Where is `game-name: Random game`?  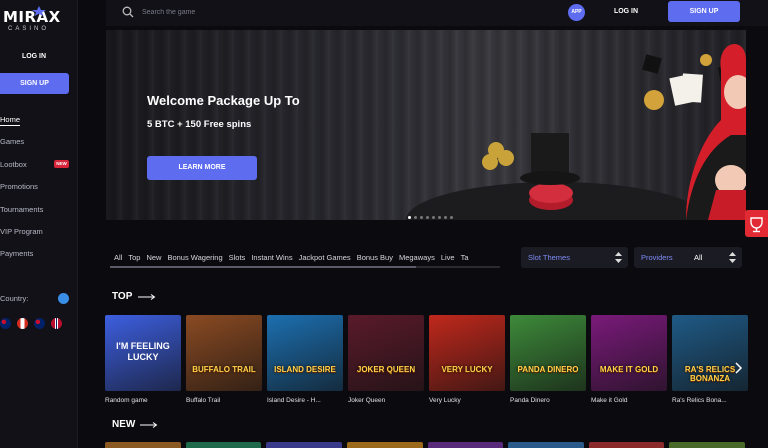 game-name: Random game is located at coordinates (143, 400).